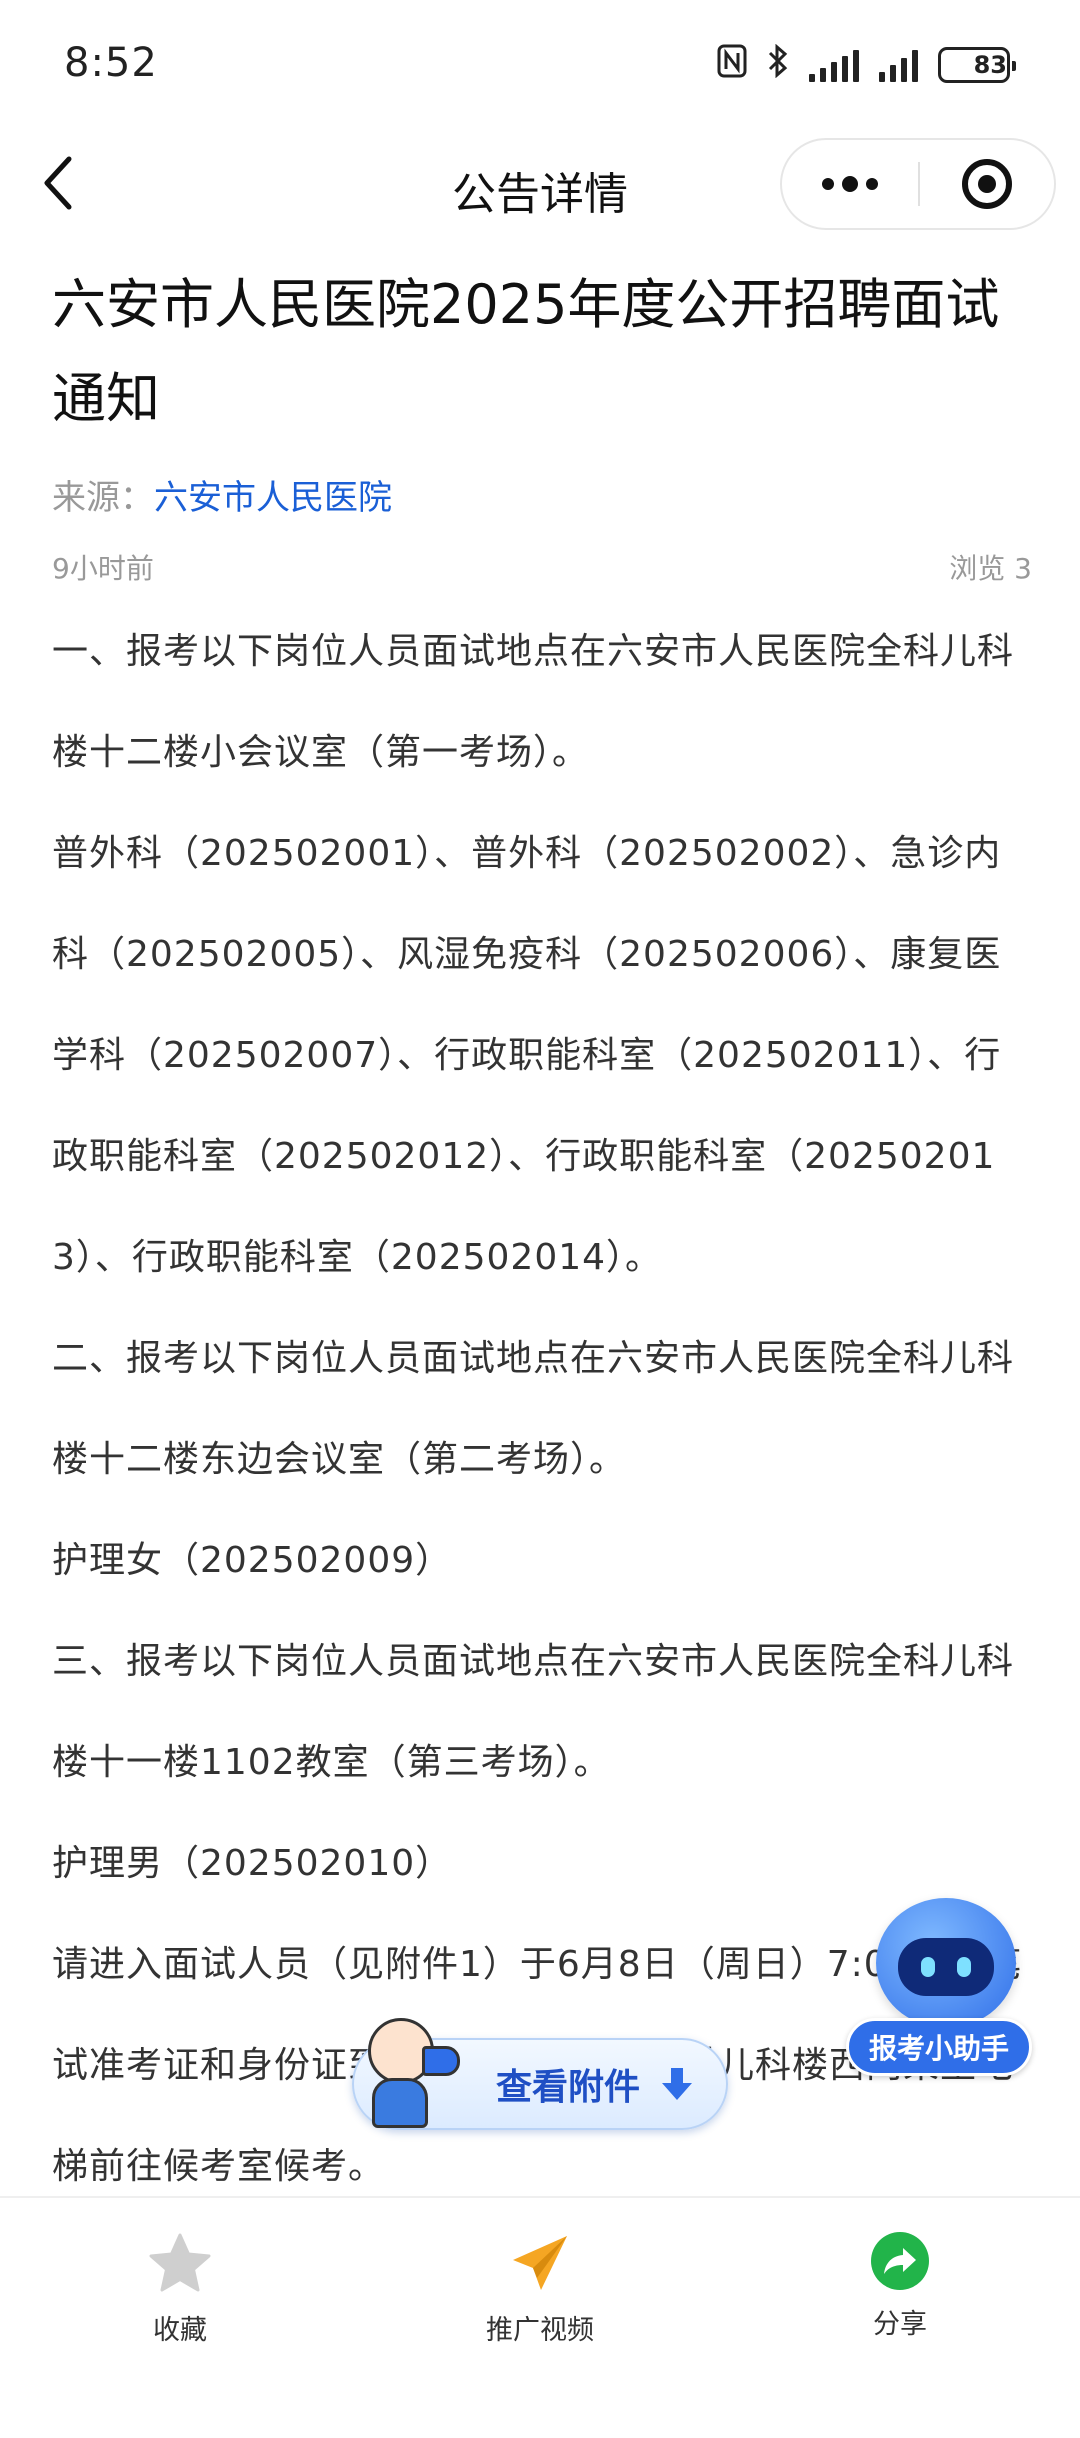 This screenshot has width=1080, height=2438. I want to click on mascot-megaphone-icon, so click(410, 2073).